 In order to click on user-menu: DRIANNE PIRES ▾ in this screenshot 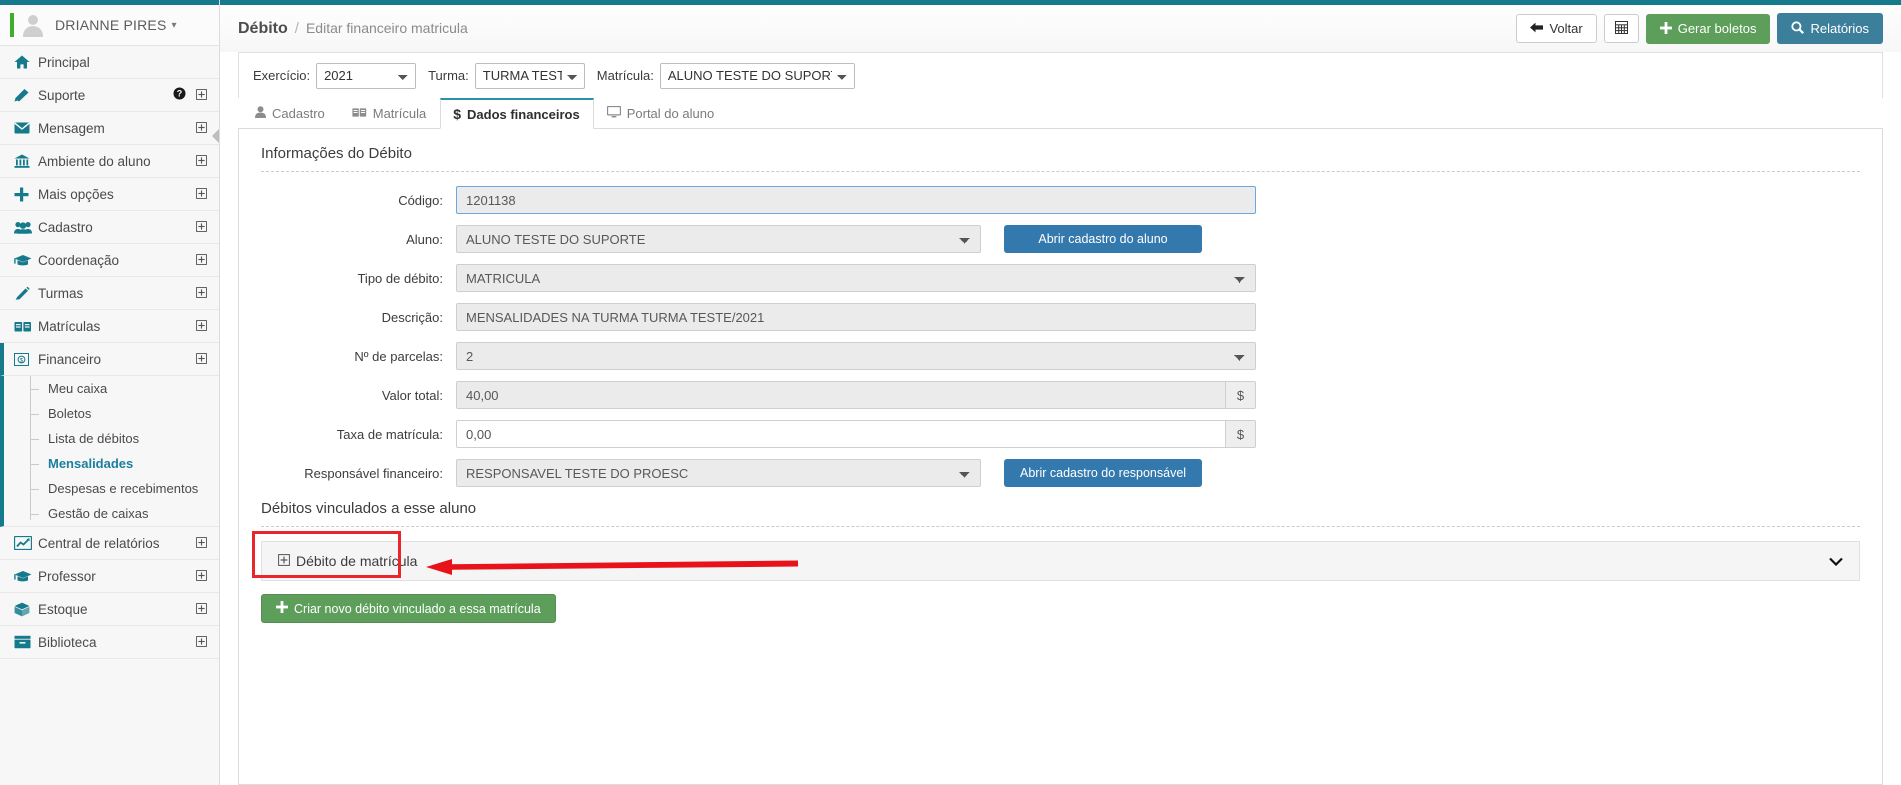, I will do `click(109, 25)`.